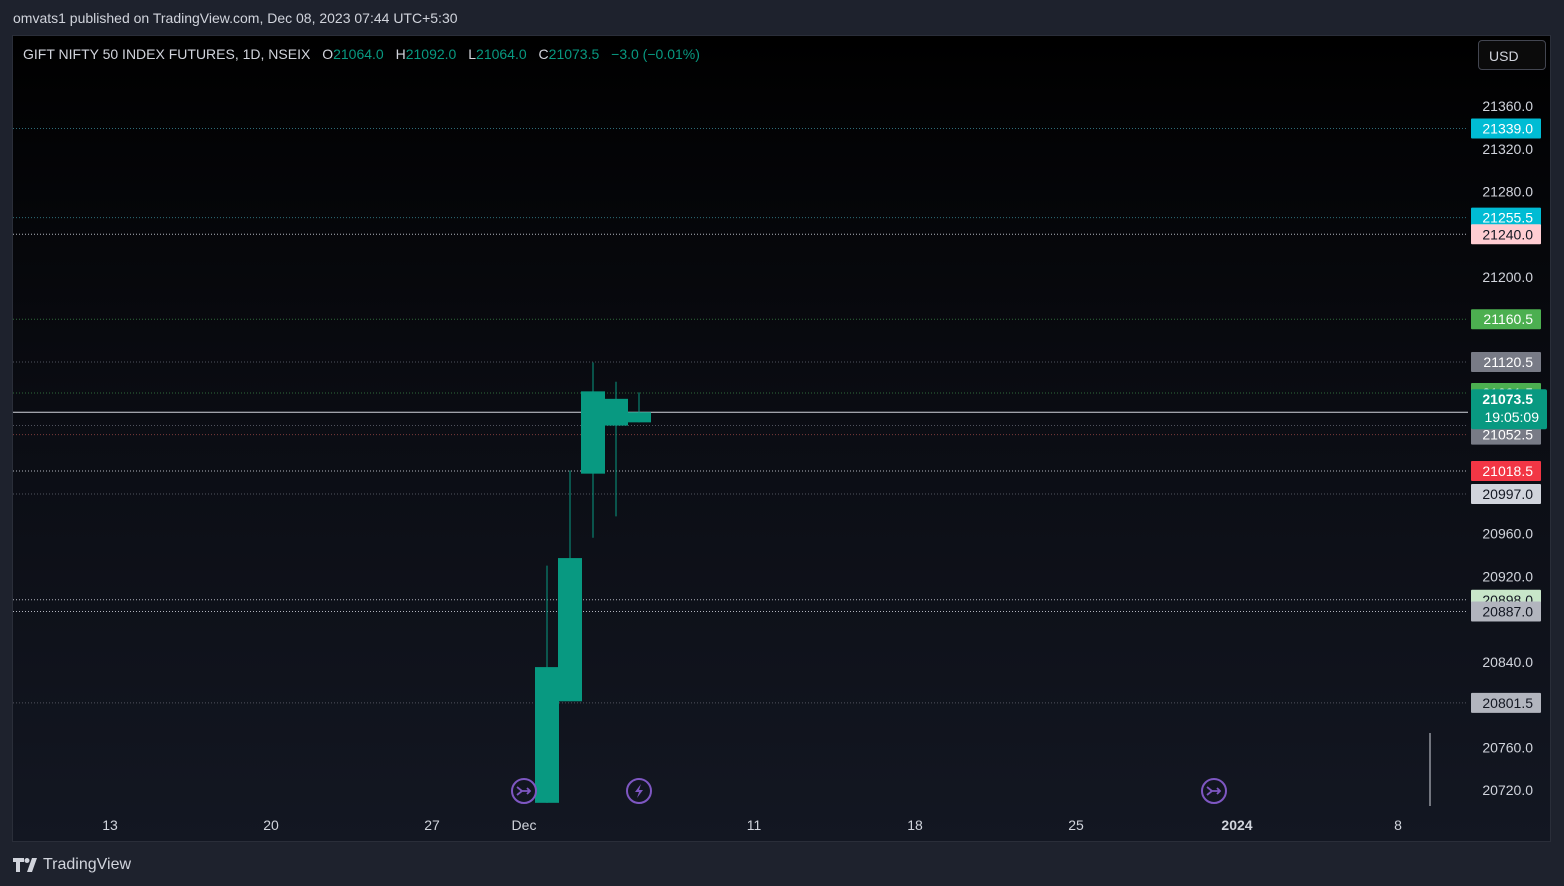  What do you see at coordinates (1507, 703) in the screenshot?
I see `price-tag-label: 20801.5` at bounding box center [1507, 703].